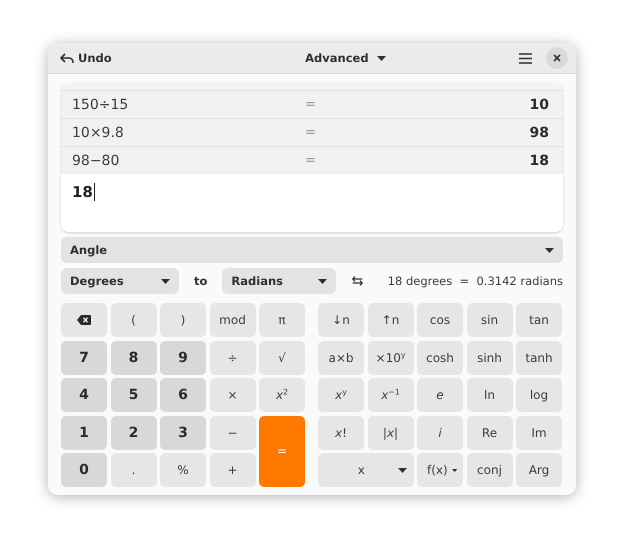 The image size is (624, 548). I want to click on history-expression: 10×9.8, so click(98, 132).